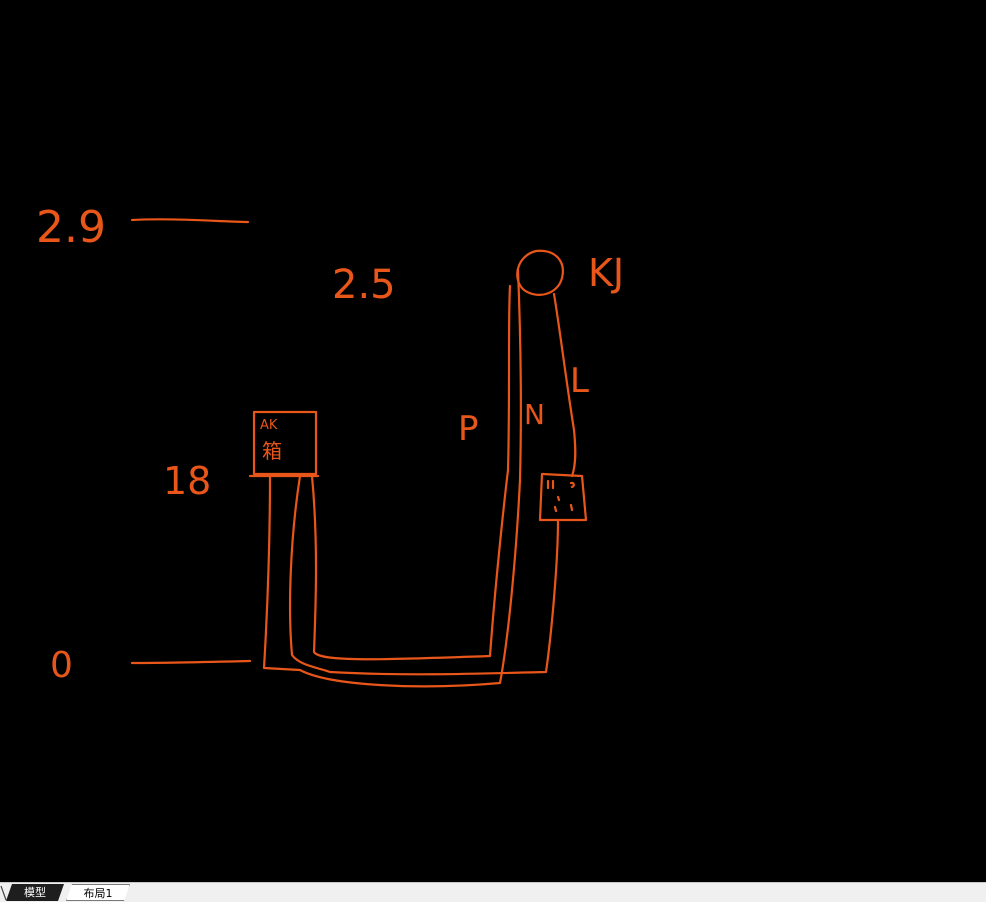 This screenshot has width=986, height=902. I want to click on height-label-zero: 0, so click(61, 665).